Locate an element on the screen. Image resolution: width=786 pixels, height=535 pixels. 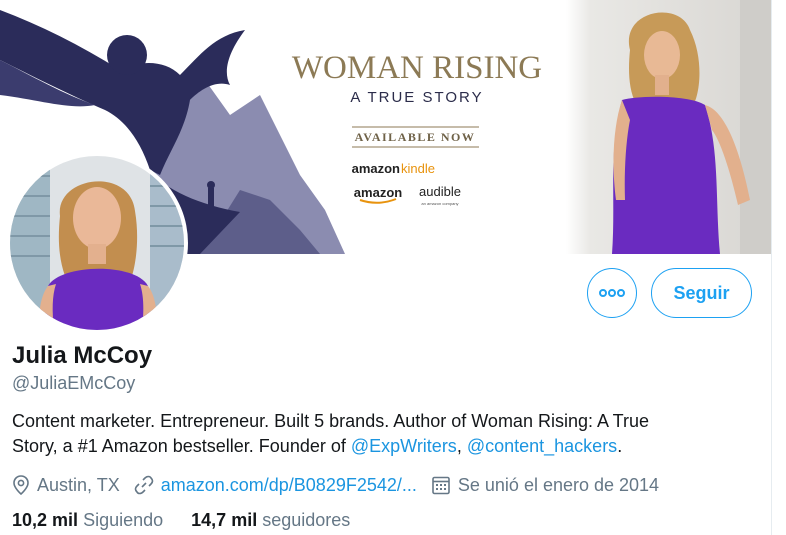
banner-audible: audible is located at coordinates (440, 191).